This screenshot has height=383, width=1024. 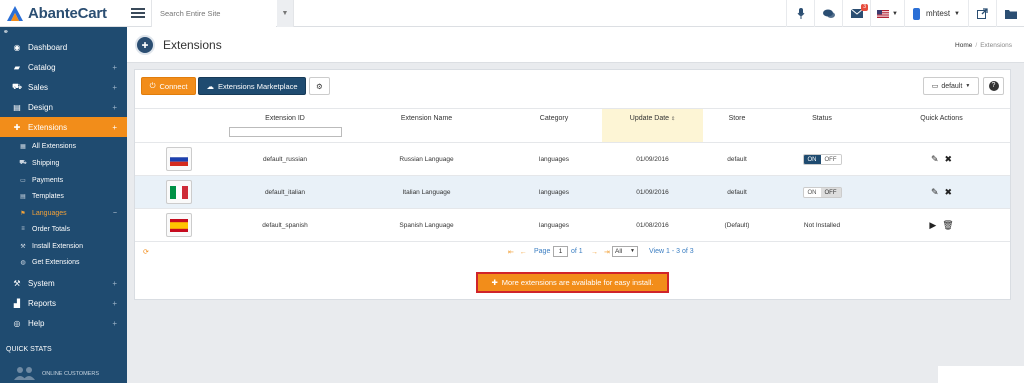 What do you see at coordinates (652, 192) in the screenshot?
I see `update-date-cell: 01/09/2016` at bounding box center [652, 192].